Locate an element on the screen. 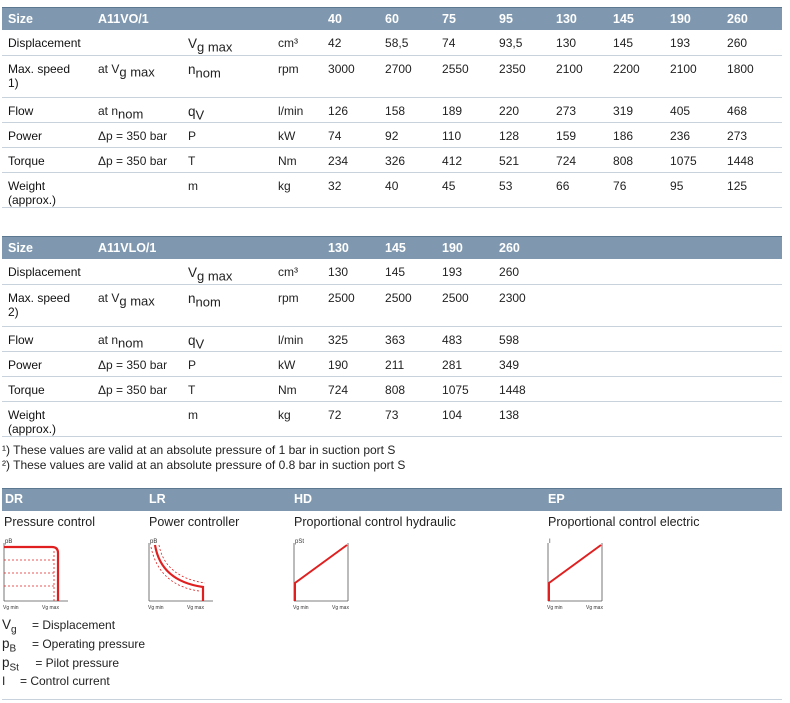  symbol-text: q is located at coordinates (192, 111).